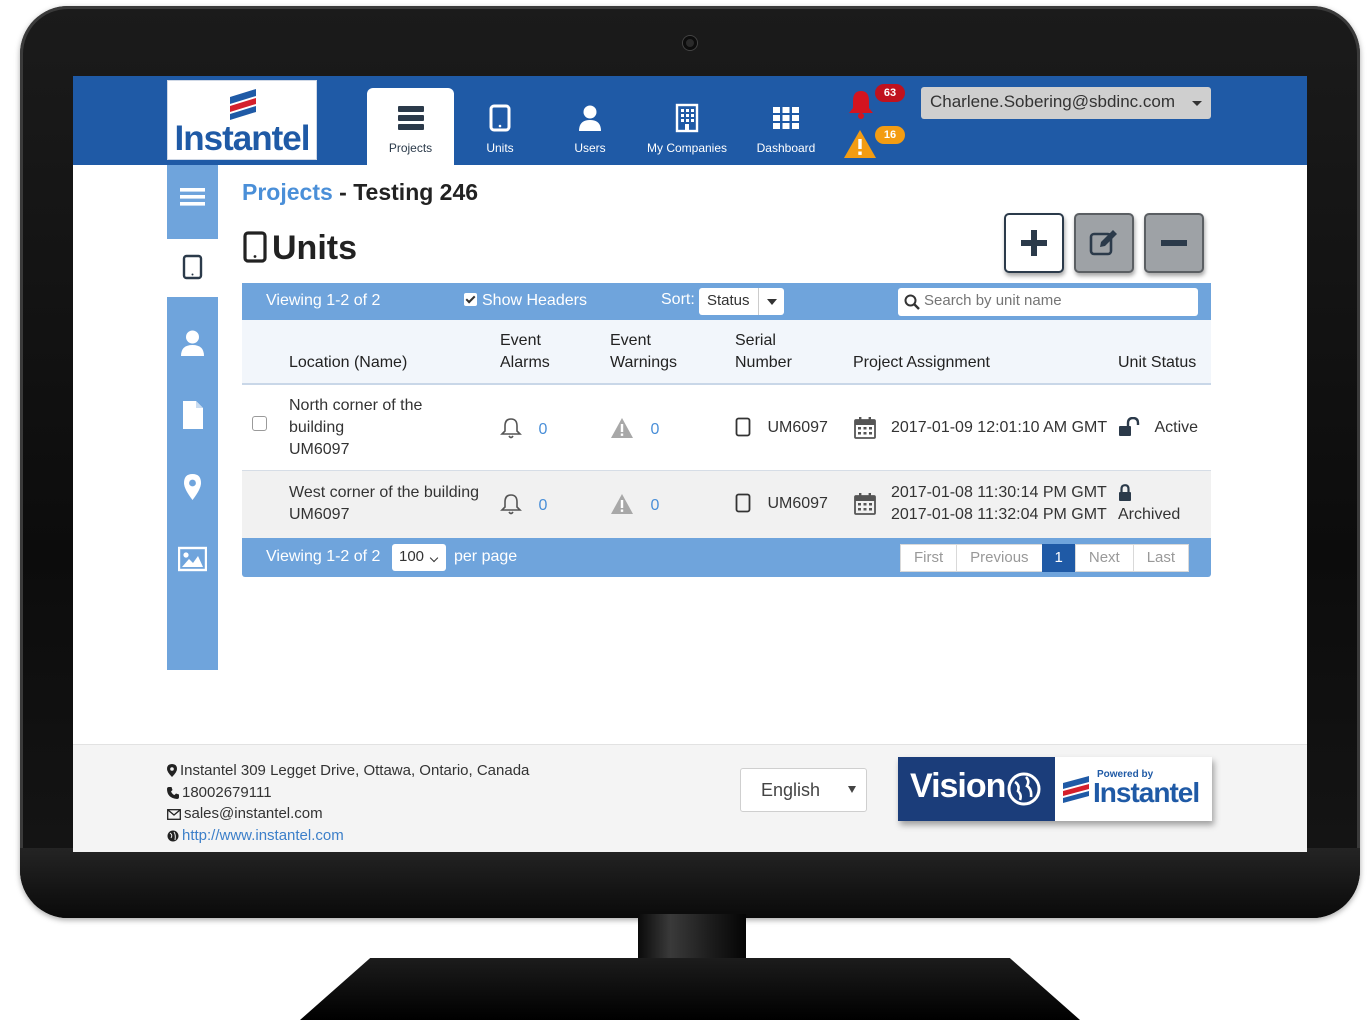  What do you see at coordinates (1161, 558) in the screenshot?
I see `pager-last-button: Last` at bounding box center [1161, 558].